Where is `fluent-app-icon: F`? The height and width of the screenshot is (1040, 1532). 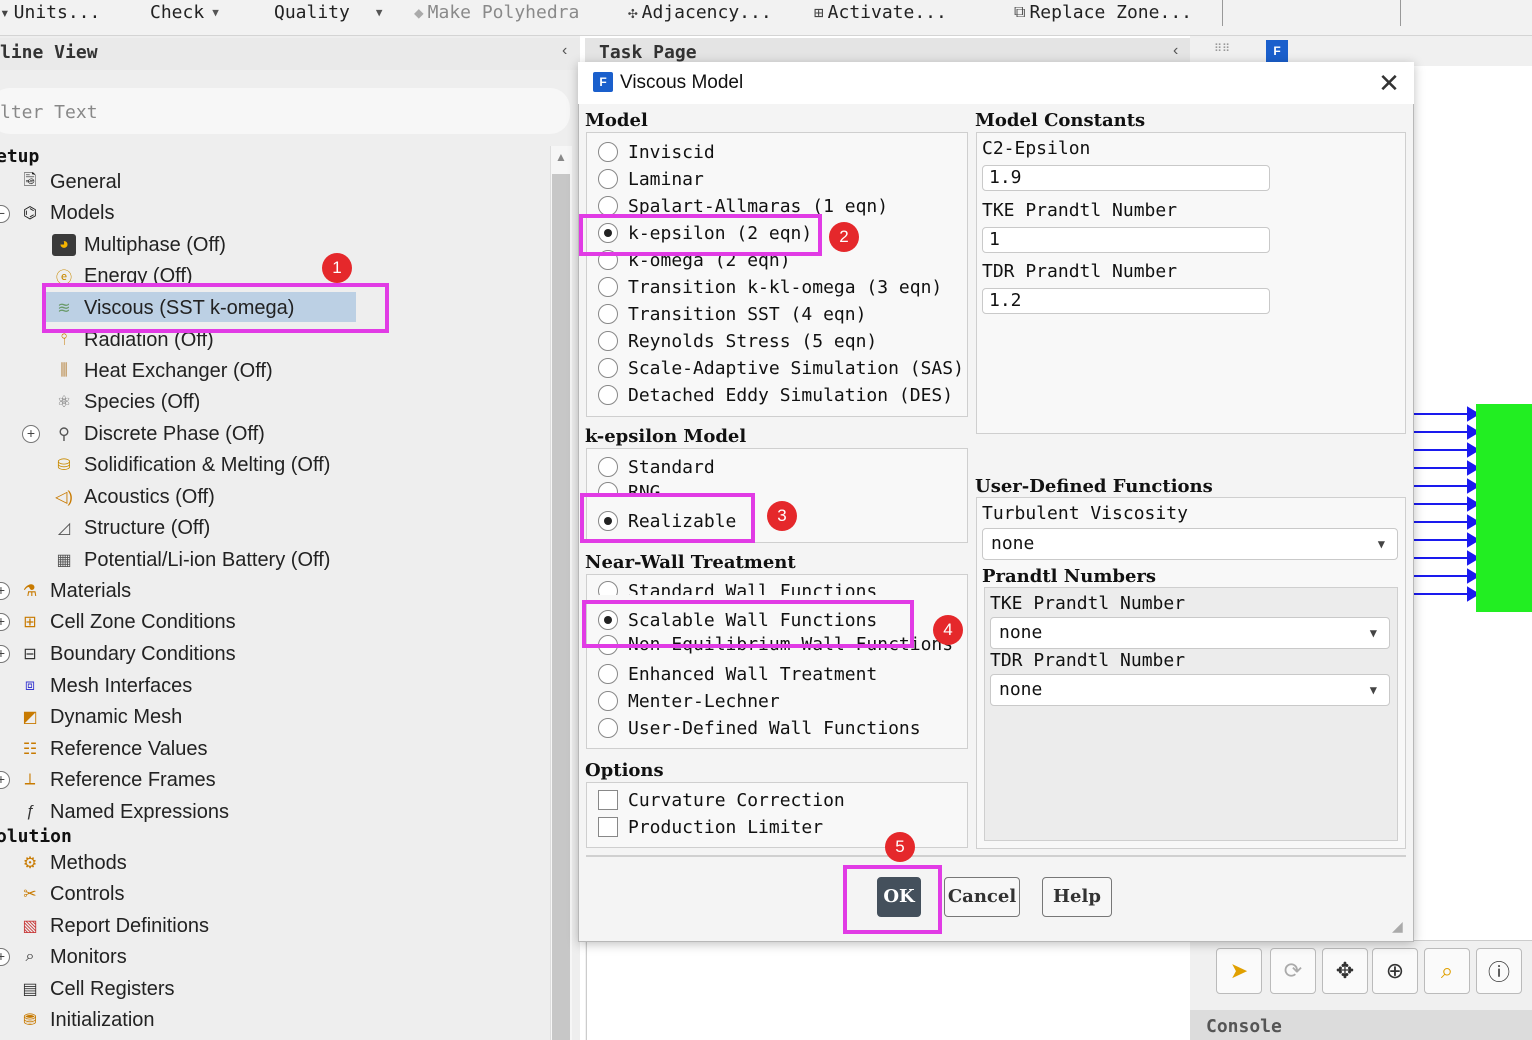 fluent-app-icon: F is located at coordinates (603, 82).